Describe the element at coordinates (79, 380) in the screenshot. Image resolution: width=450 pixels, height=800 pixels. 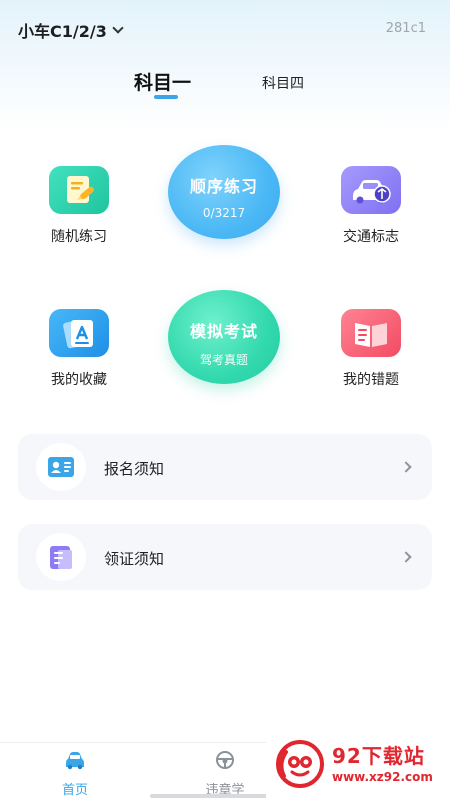
I see `my-favorites-label: 我的收藏` at that location.